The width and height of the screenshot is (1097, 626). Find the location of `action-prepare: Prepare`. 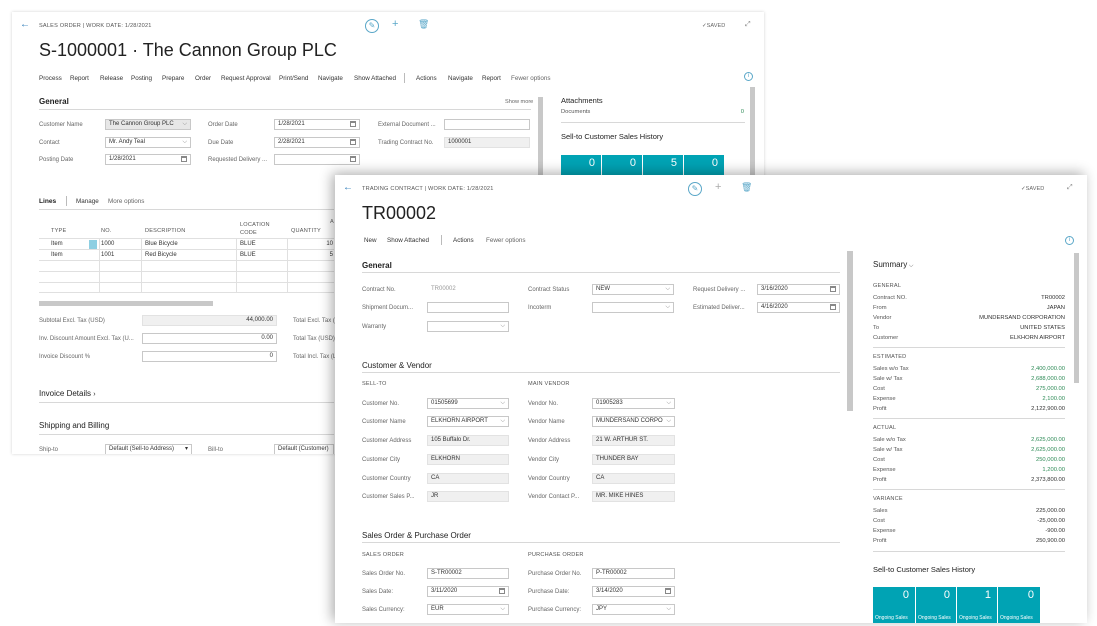

action-prepare: Prepare is located at coordinates (173, 78).